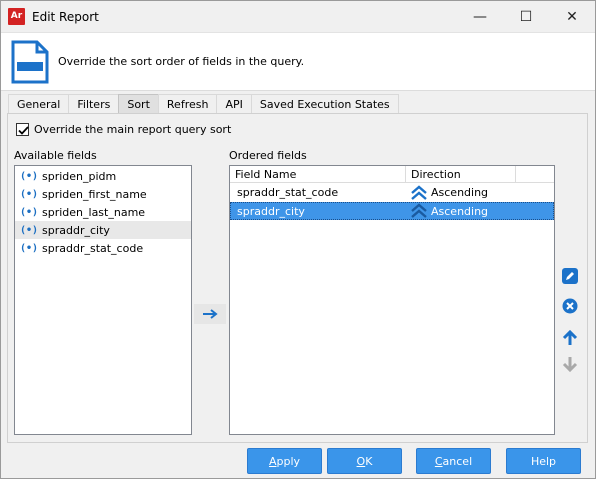 Image resolution: width=596 pixels, height=479 pixels. I want to click on tab-filters: Filters, so click(94, 103).